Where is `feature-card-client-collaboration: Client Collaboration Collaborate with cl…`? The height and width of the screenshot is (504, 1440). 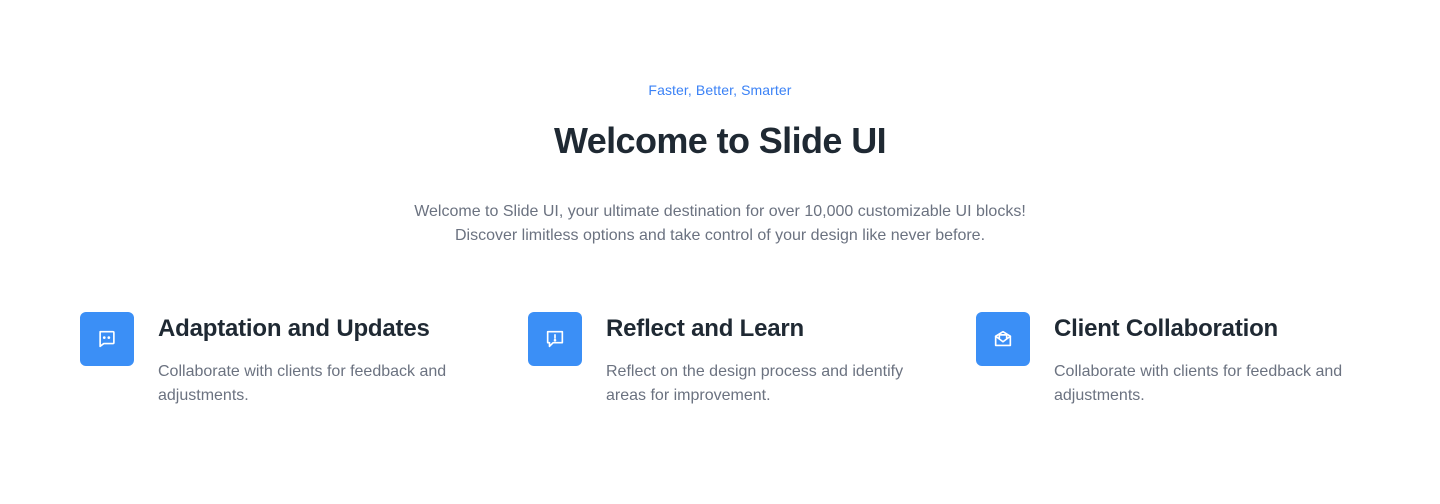 feature-card-client-collaboration: Client Collaboration Collaborate with cl… is located at coordinates (1166, 367).